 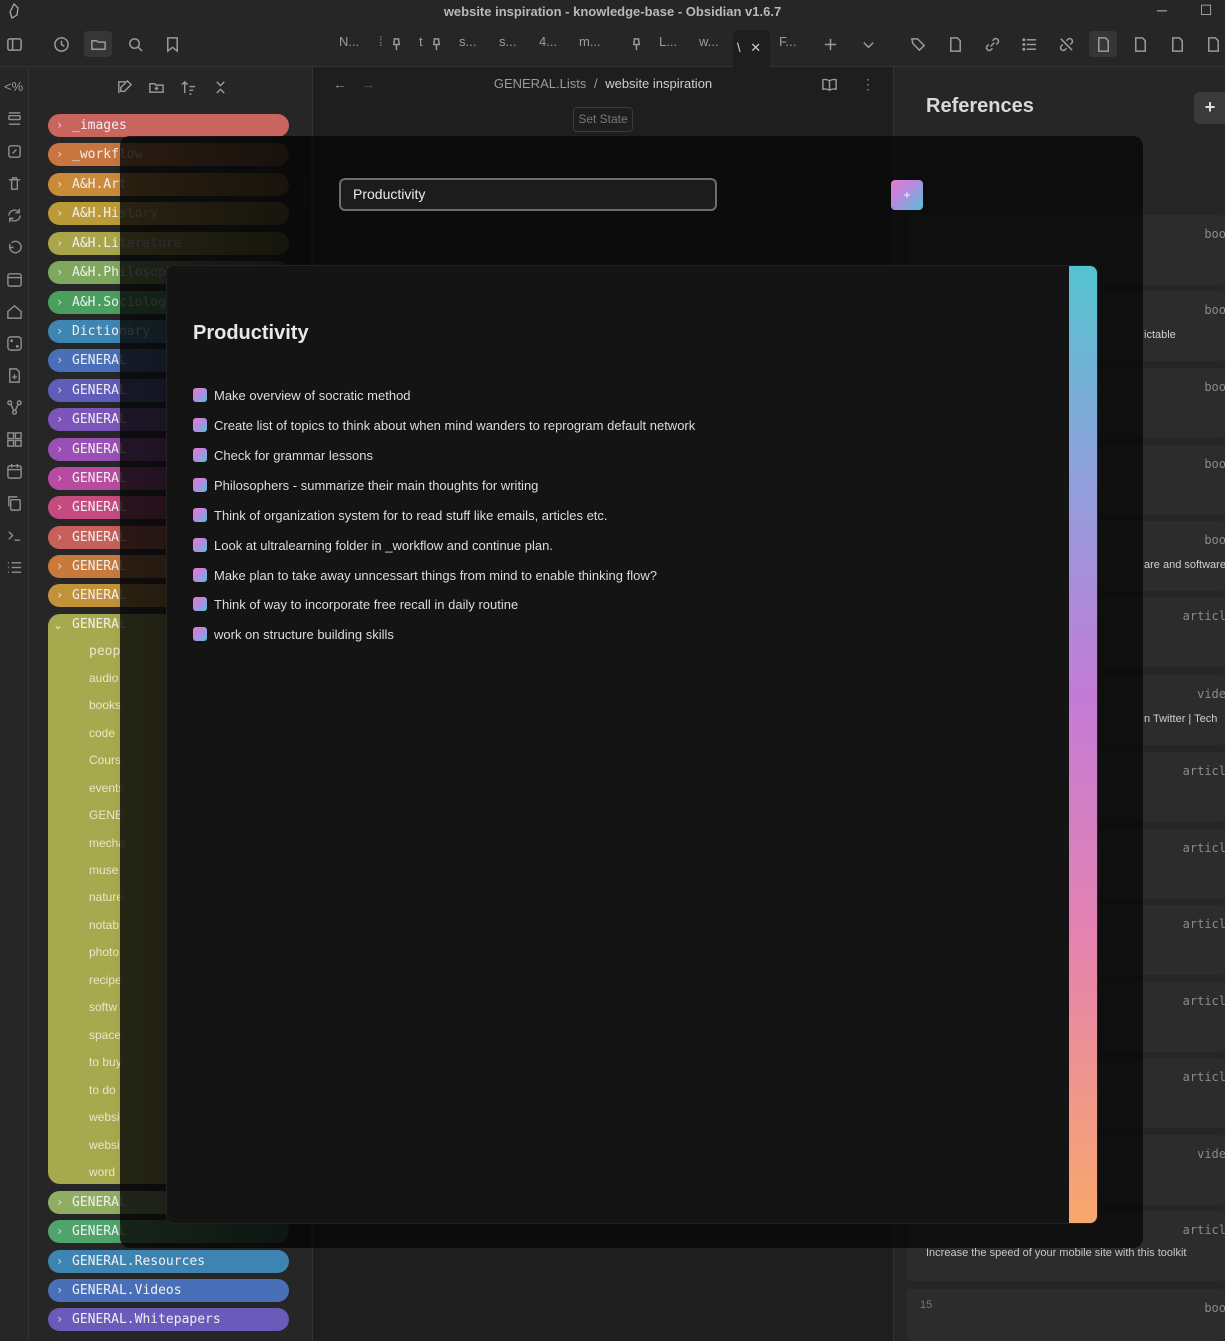 I want to click on folder-item: › GENERAL.Whitepapers, so click(x=168, y=1319).